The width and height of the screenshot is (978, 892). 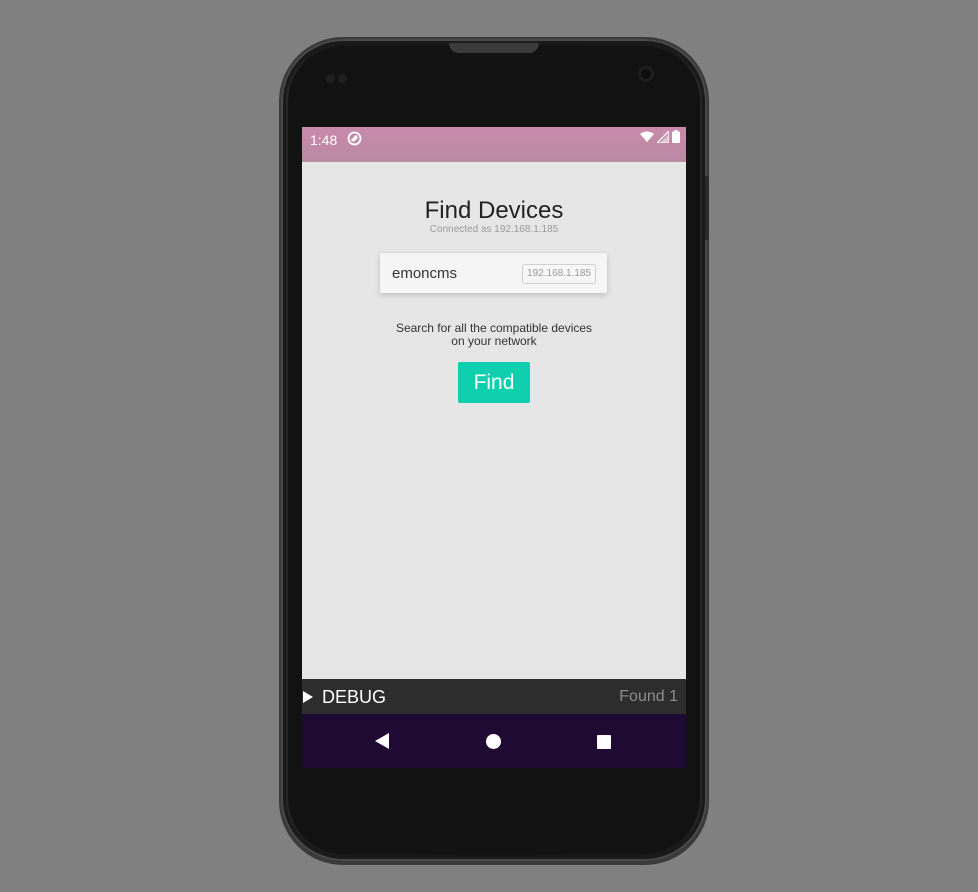 What do you see at coordinates (338, 76) in the screenshot?
I see `front-sensors` at bounding box center [338, 76].